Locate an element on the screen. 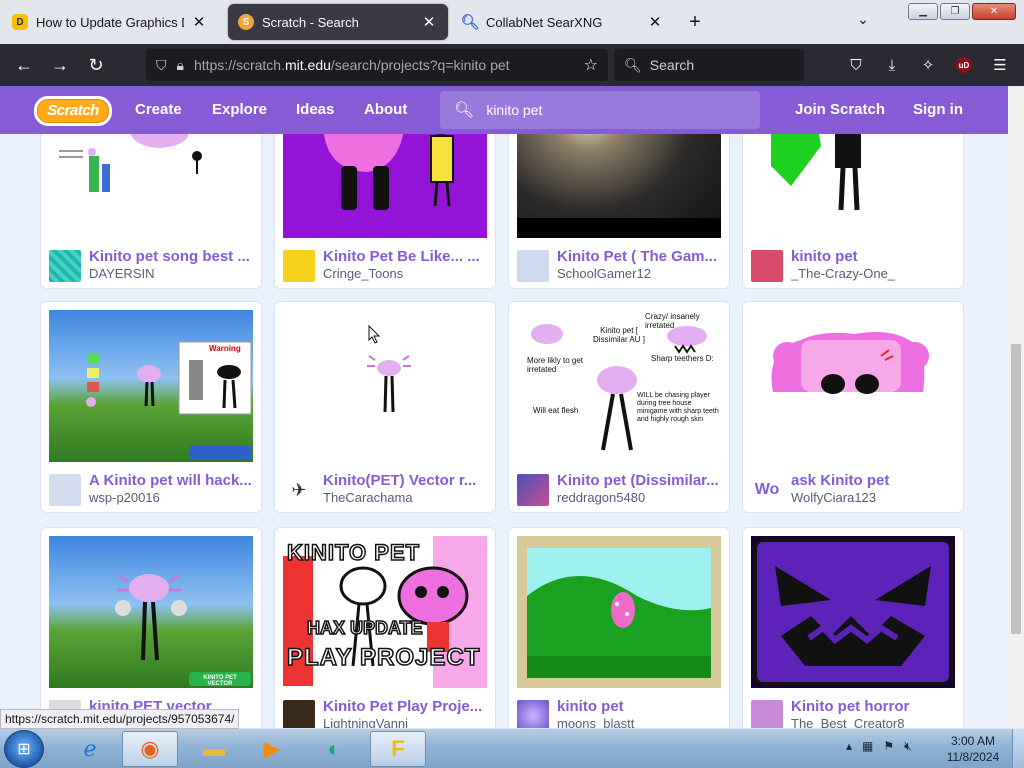 Image resolution: width=1024 pixels, height=768 pixels. flag-icon: ⚑ is located at coordinates (888, 746).